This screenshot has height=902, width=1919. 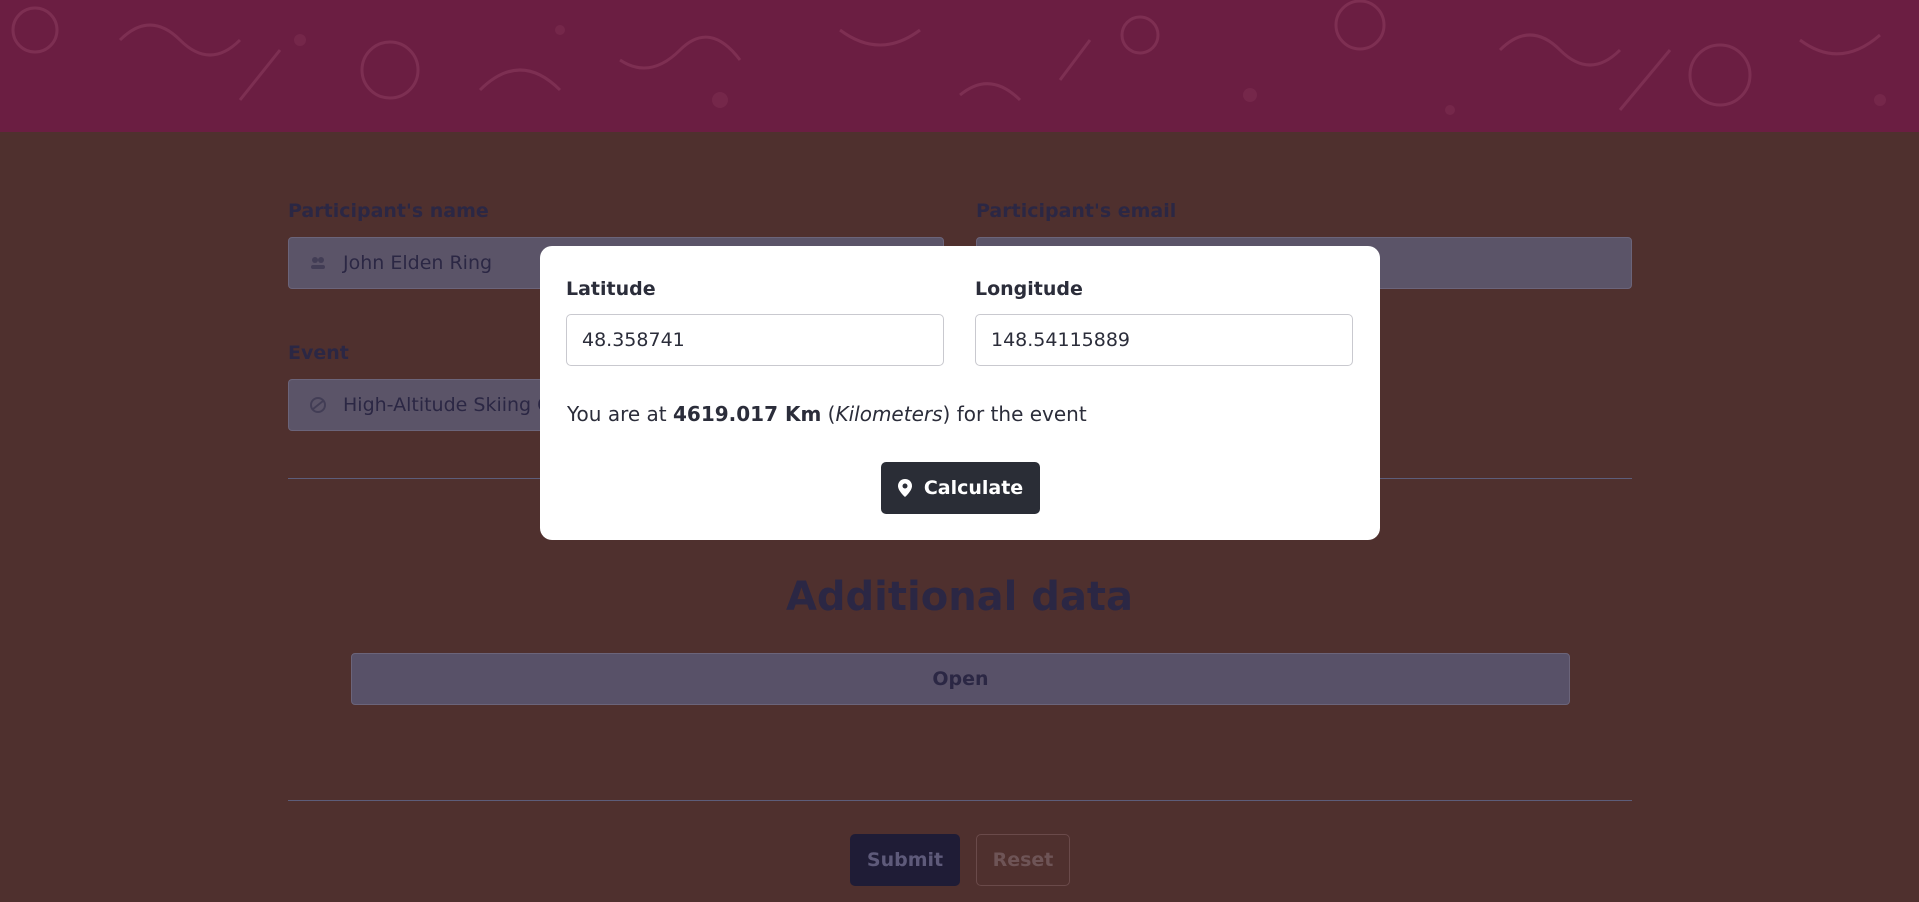 I want to click on result-unit: Kilometers, so click(x=889, y=414).